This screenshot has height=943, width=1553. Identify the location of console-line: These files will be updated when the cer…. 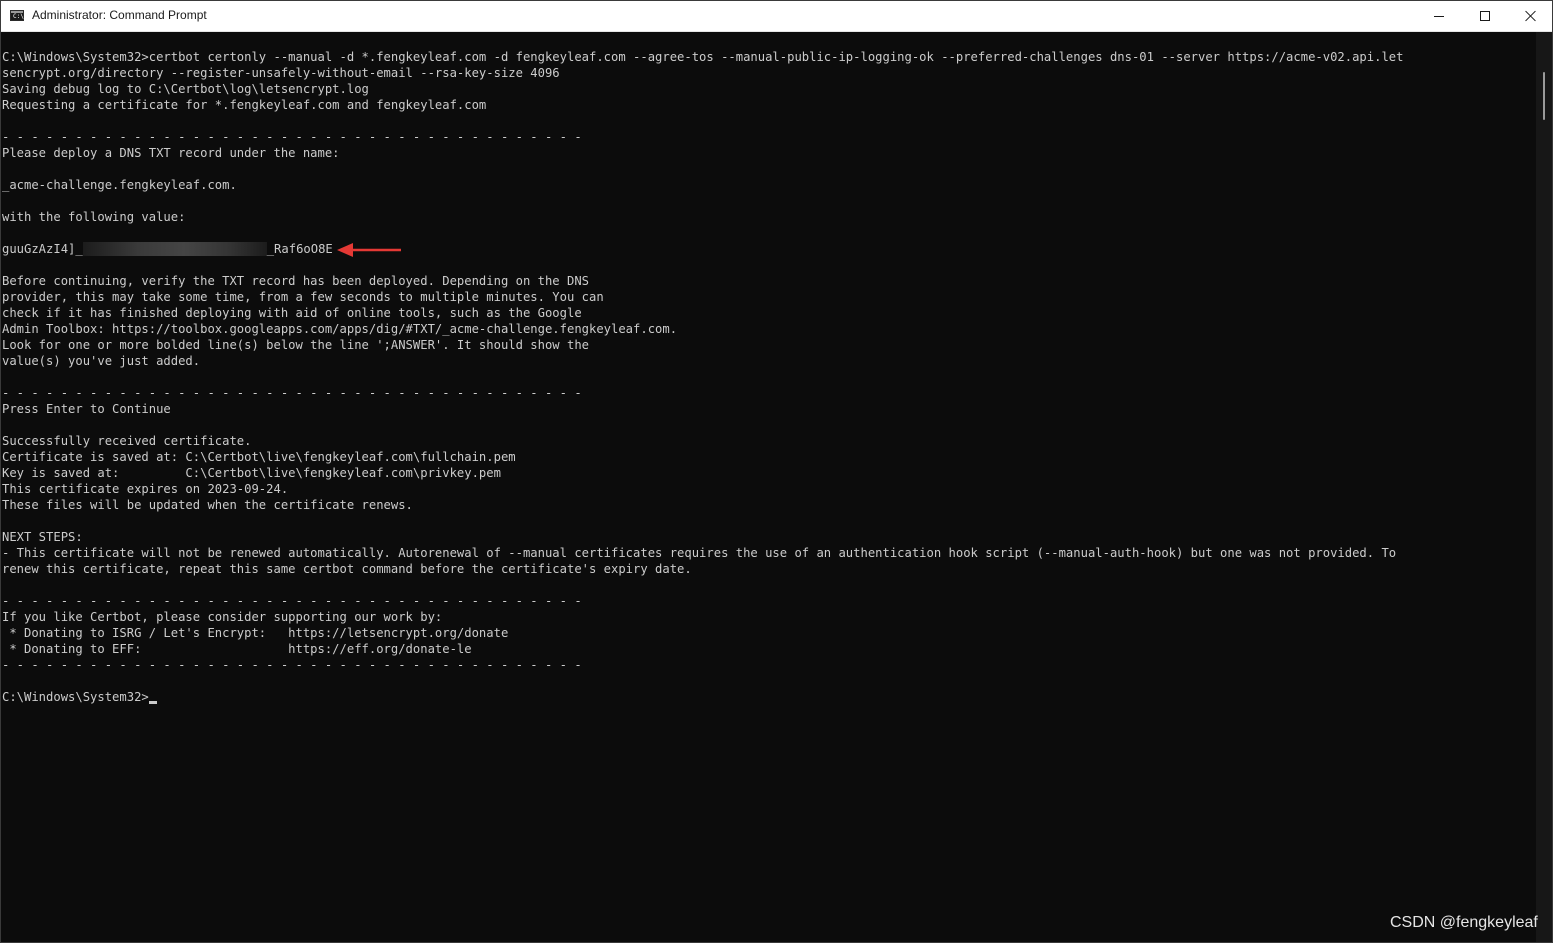
(207, 505).